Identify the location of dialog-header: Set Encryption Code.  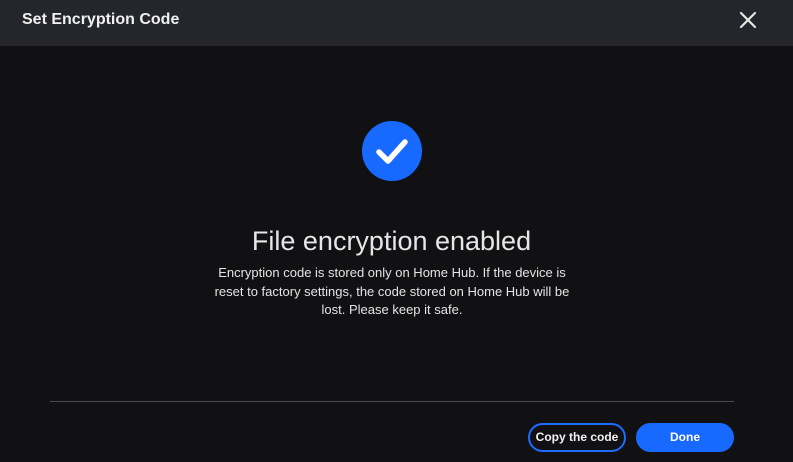
(396, 23).